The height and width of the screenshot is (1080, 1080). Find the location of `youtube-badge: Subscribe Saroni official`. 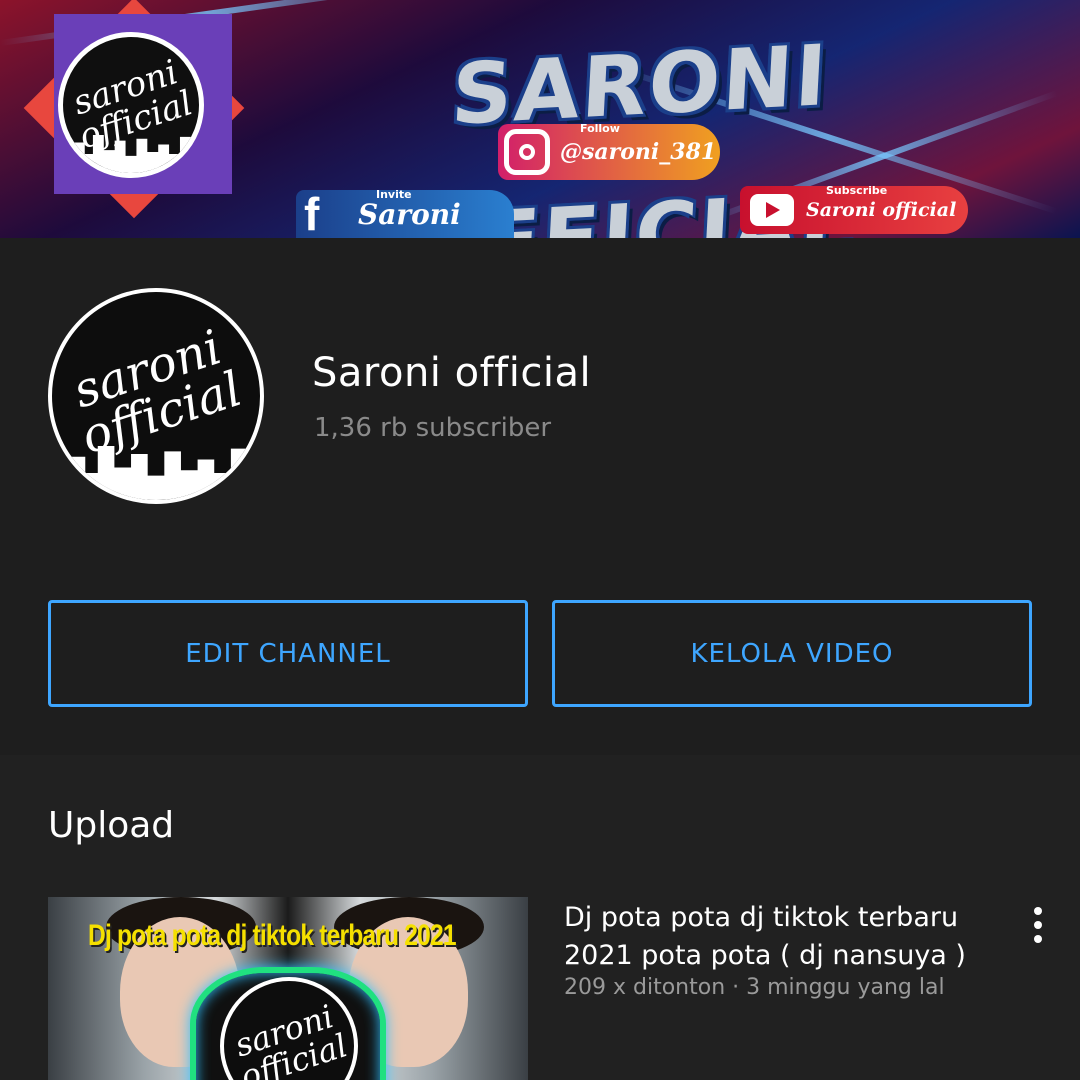

youtube-badge: Subscribe Saroni official is located at coordinates (854, 209).